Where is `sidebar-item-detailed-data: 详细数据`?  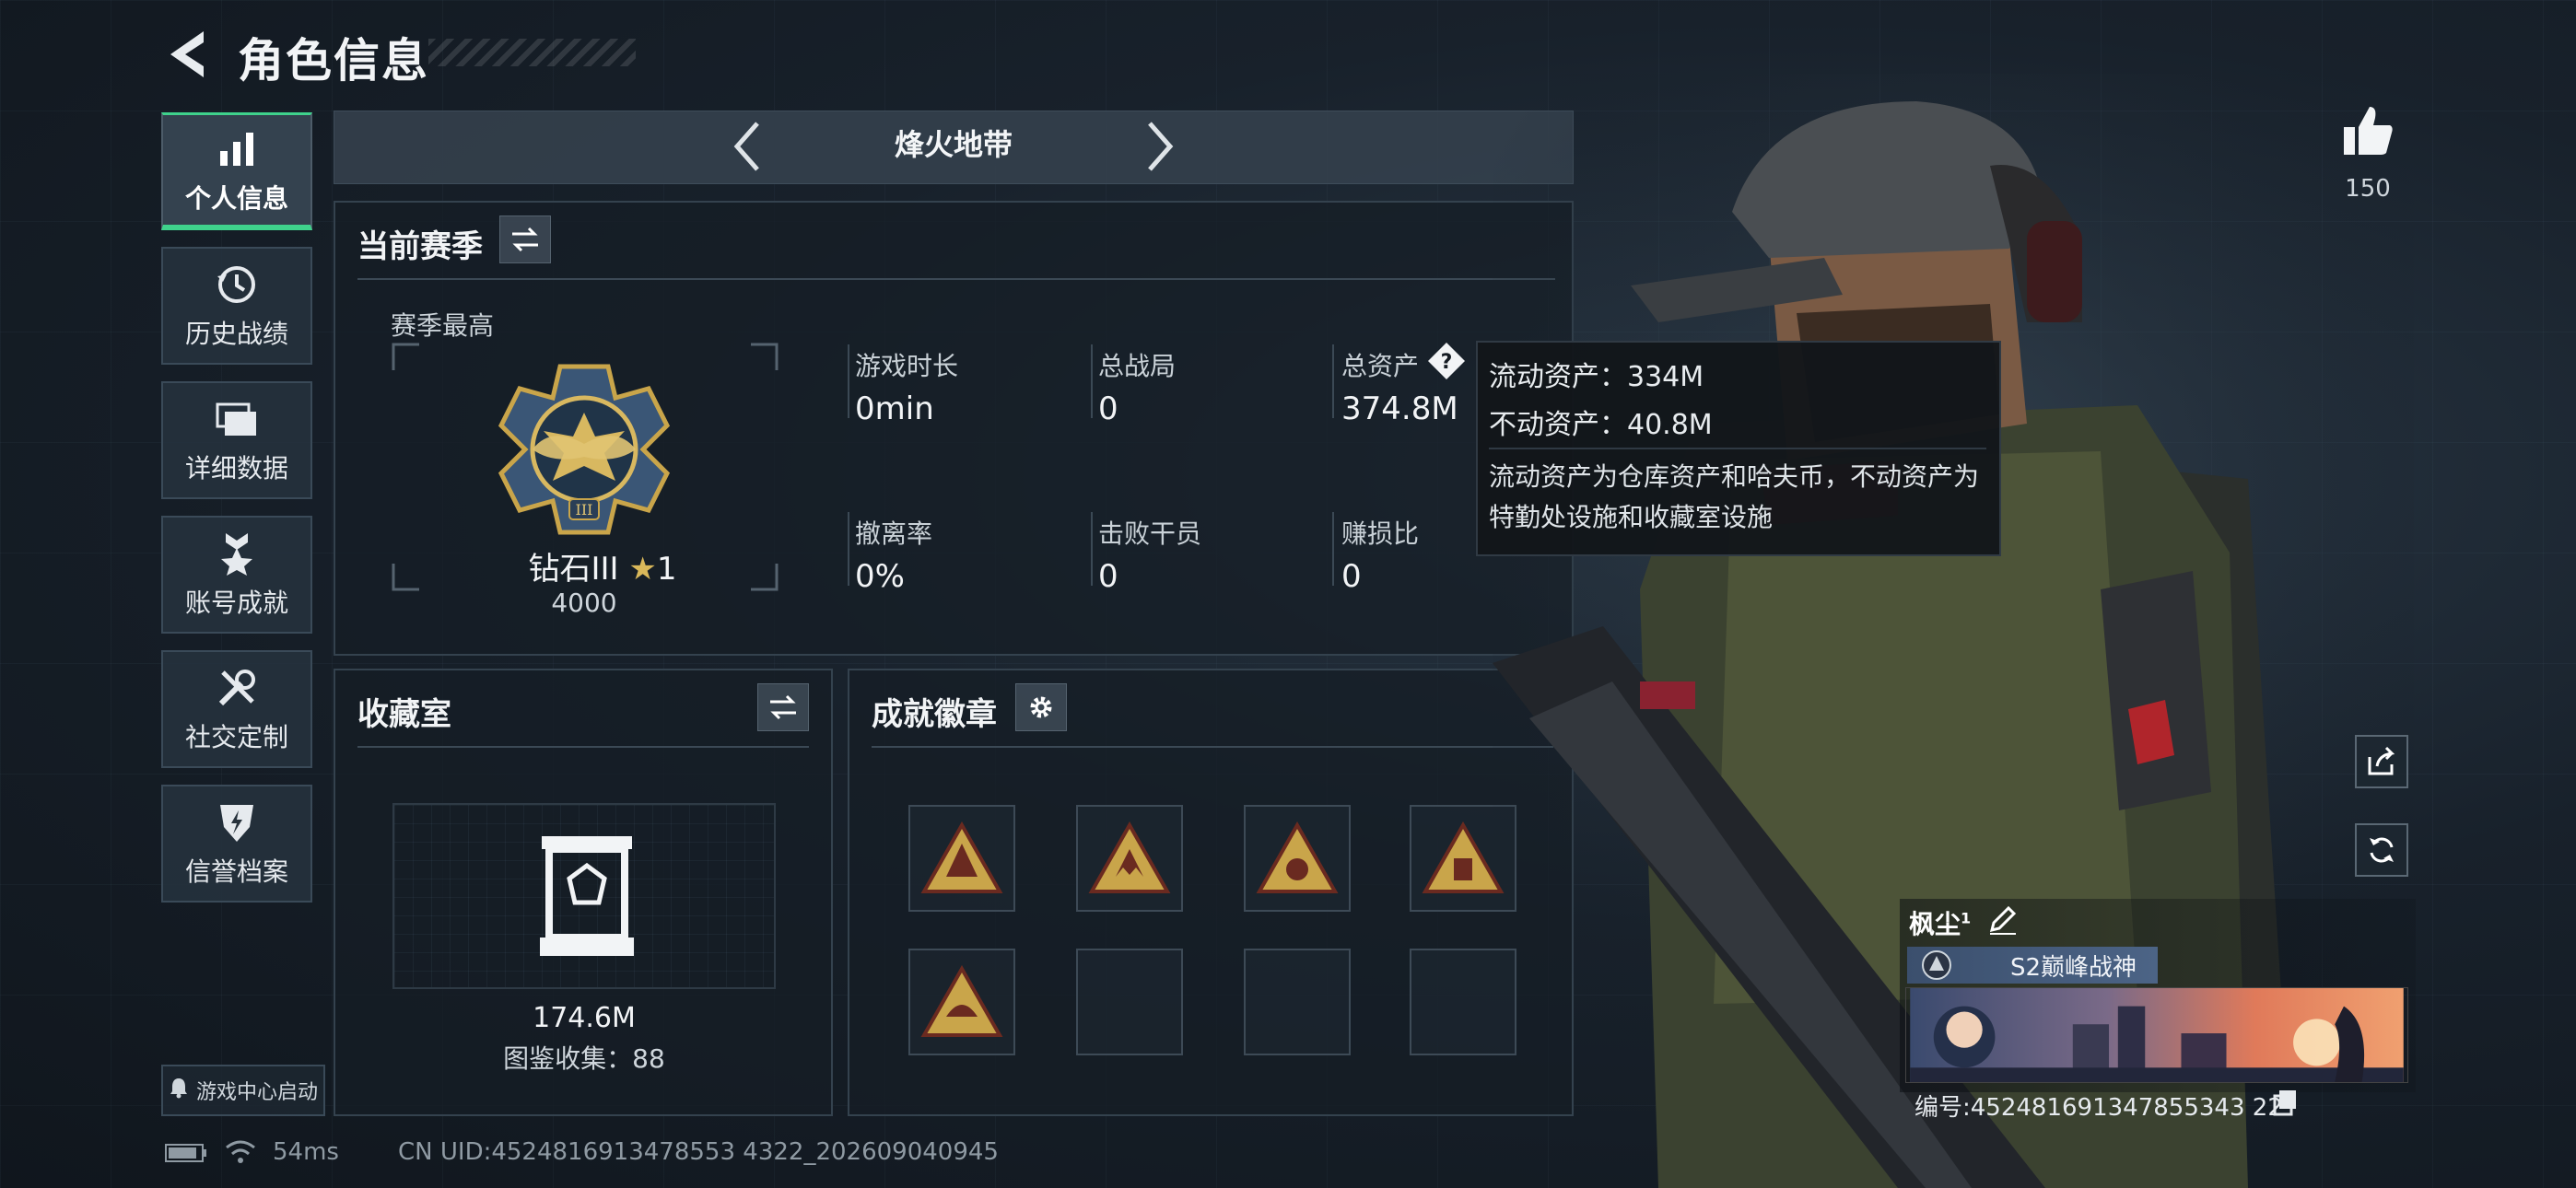 sidebar-item-detailed-data: 详细数据 is located at coordinates (236, 440).